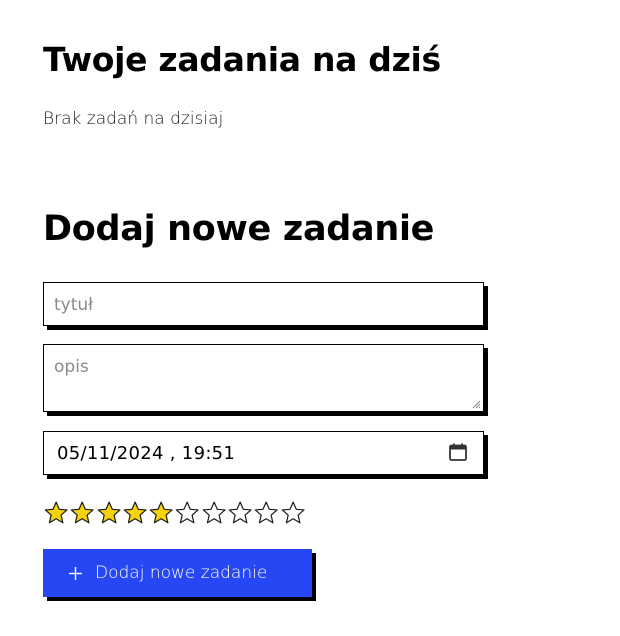 This screenshot has height=636, width=620. Describe the element at coordinates (476, 404) in the screenshot. I see `resize-handle-icon` at that location.